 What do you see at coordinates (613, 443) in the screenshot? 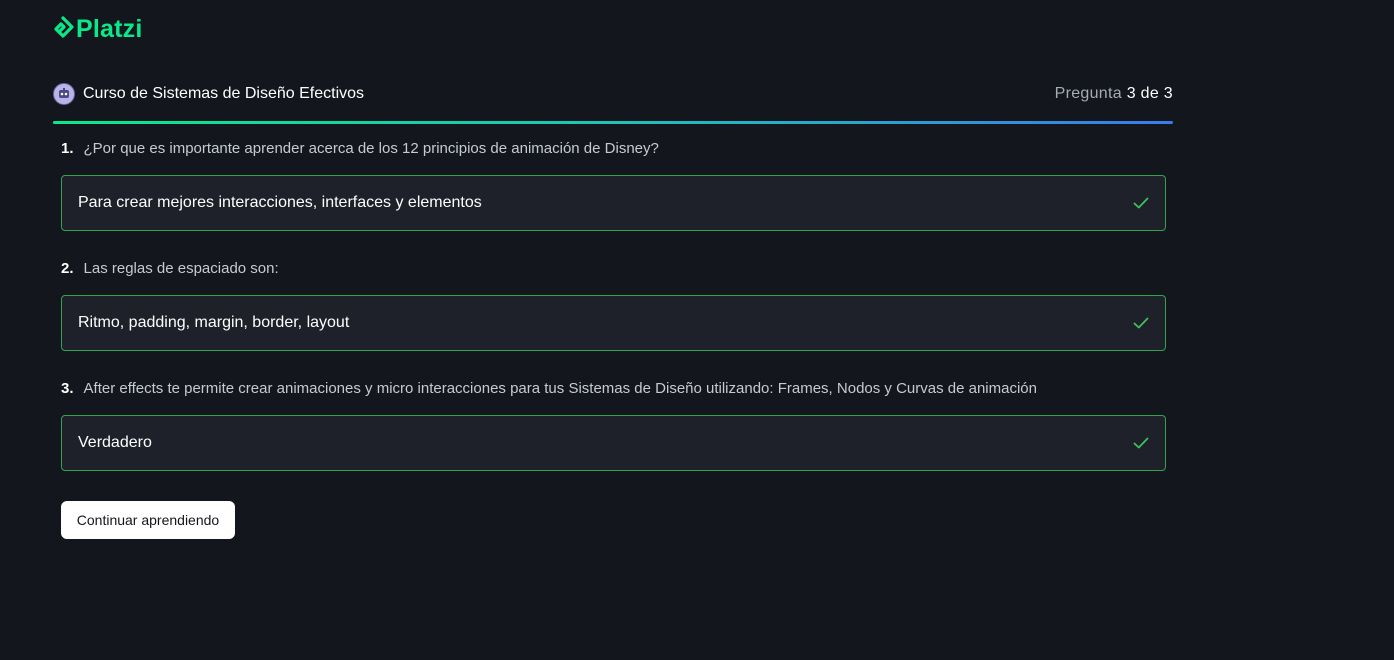
I see `answer-option-selected: Verdadero` at bounding box center [613, 443].